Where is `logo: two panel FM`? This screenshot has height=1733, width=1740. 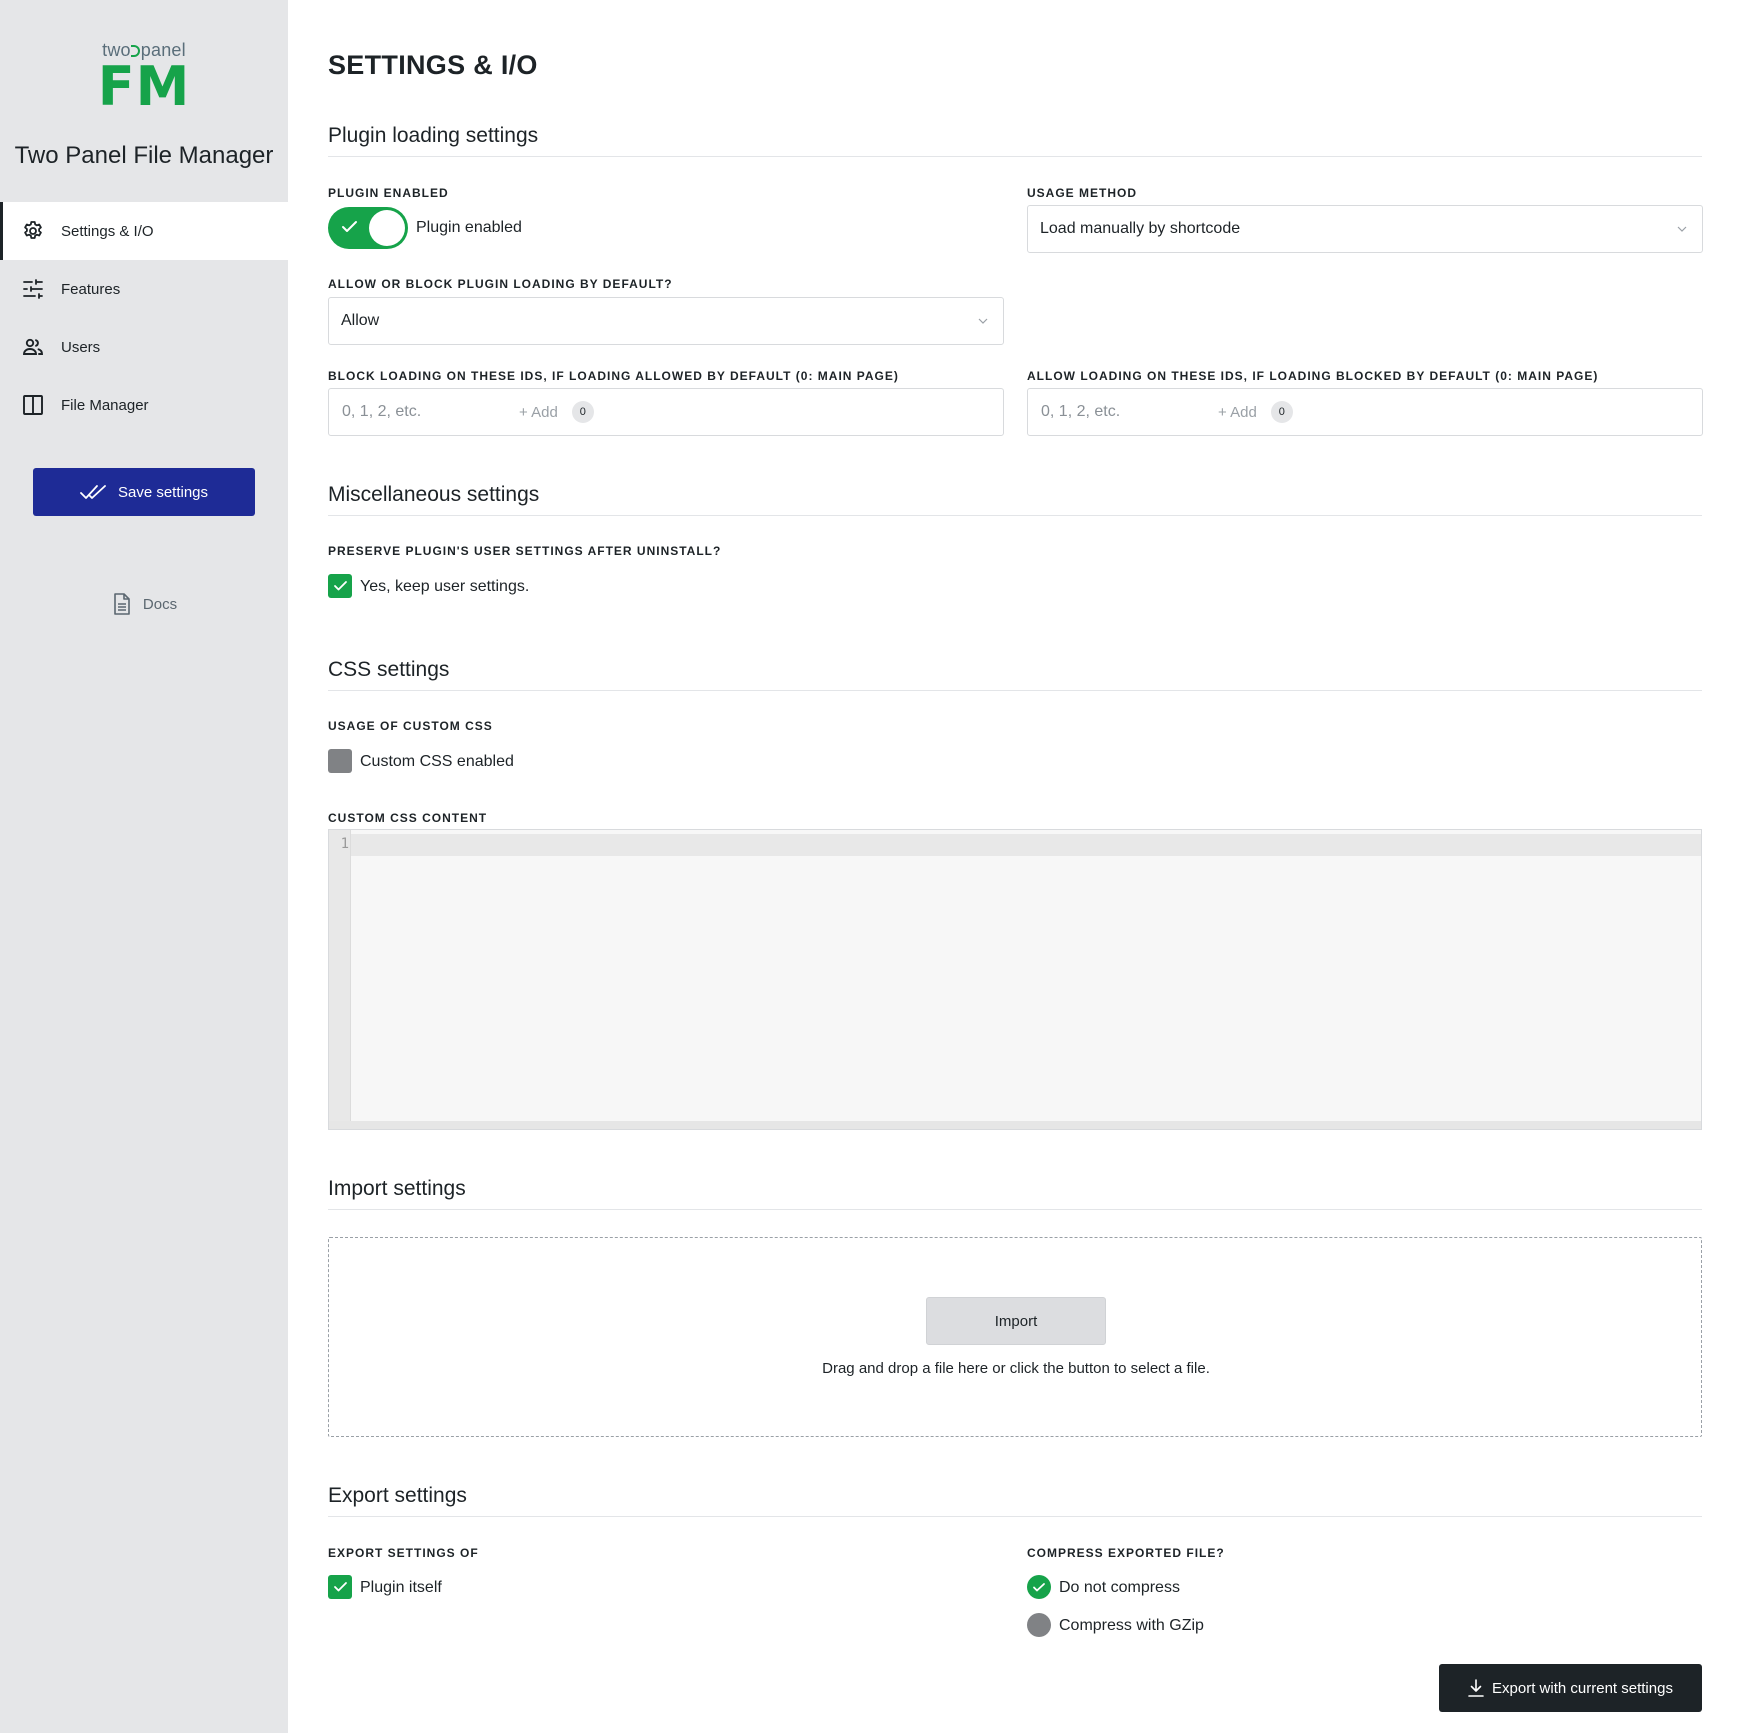 logo: two panel FM is located at coordinates (144, 77).